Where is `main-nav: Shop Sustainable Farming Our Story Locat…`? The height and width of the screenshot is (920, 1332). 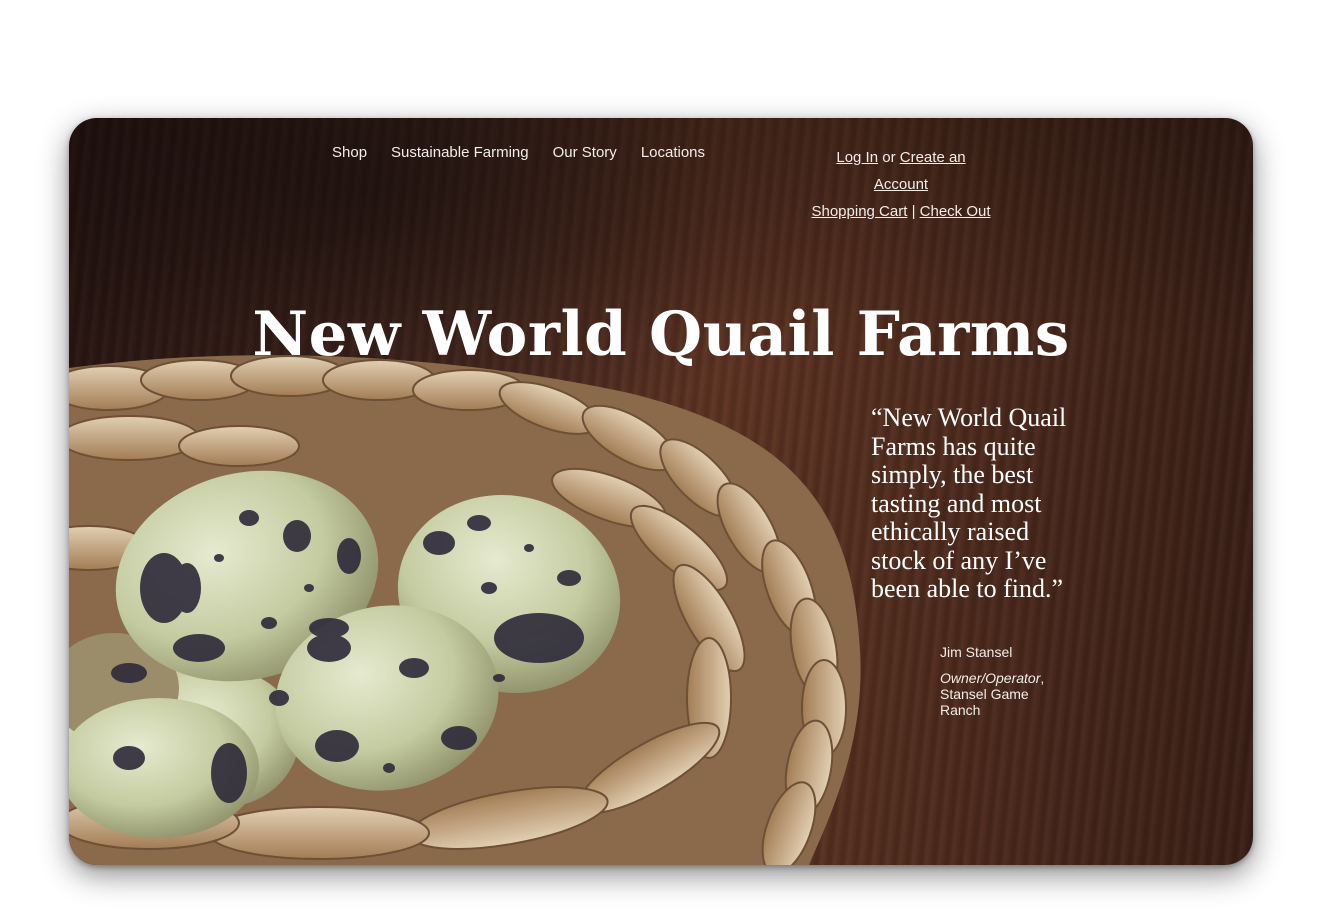 main-nav: Shop Sustainable Farming Our Story Locat… is located at coordinates (518, 152).